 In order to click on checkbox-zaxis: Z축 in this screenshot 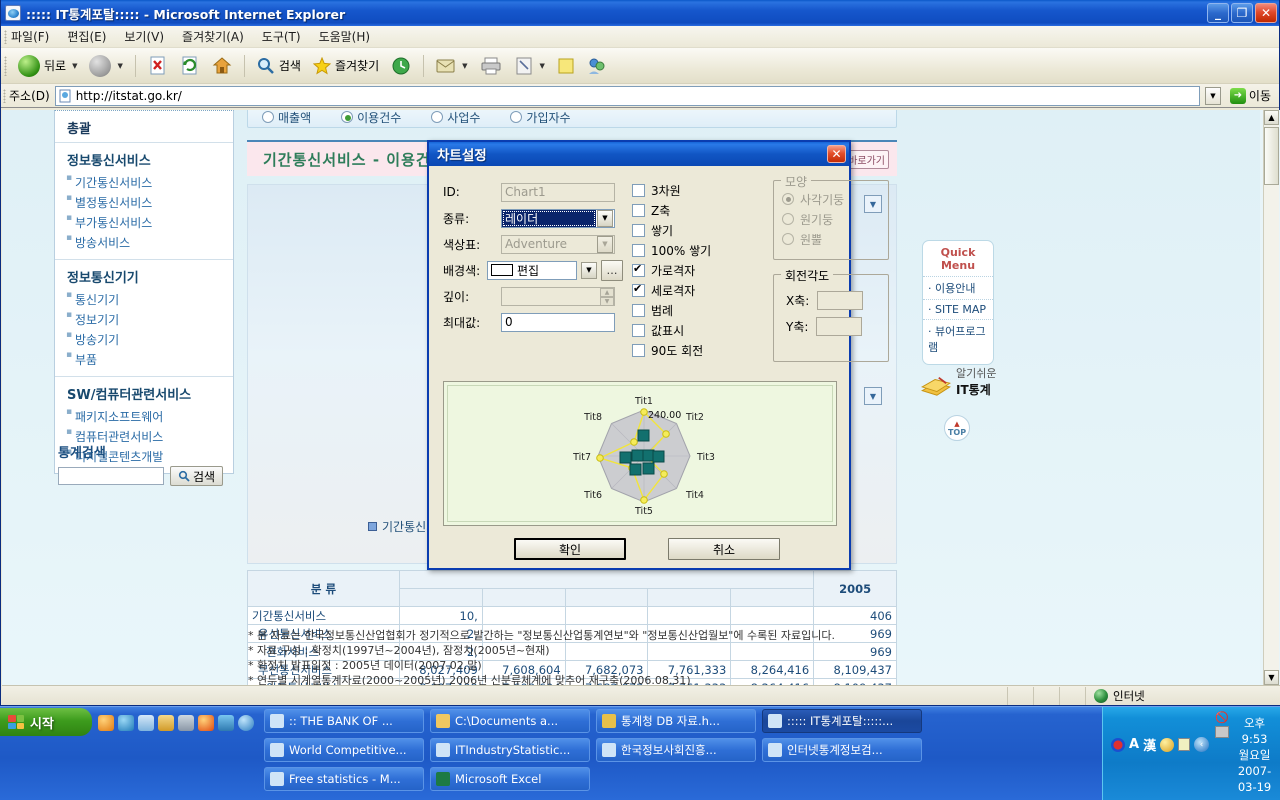, I will do `click(697, 210)`.